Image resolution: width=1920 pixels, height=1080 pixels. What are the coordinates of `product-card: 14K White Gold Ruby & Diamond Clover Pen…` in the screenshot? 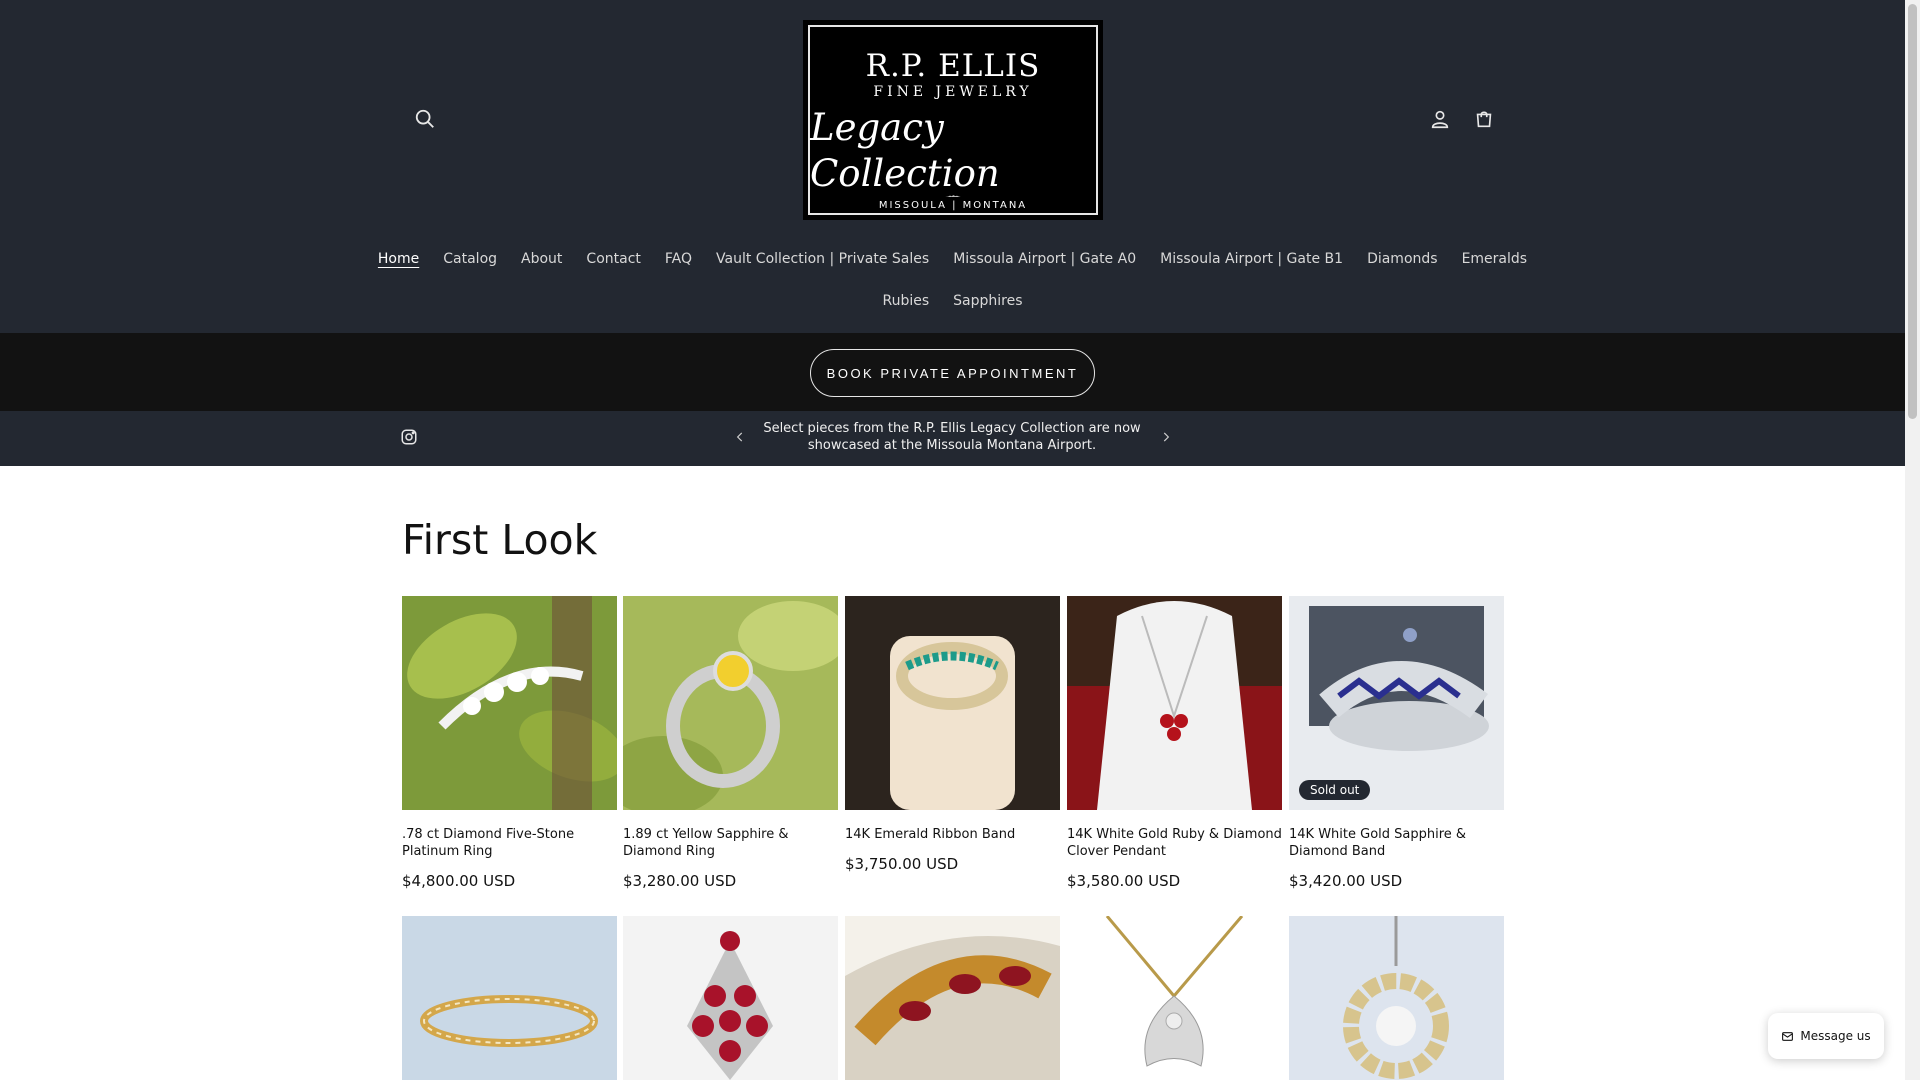 It's located at (1174, 743).